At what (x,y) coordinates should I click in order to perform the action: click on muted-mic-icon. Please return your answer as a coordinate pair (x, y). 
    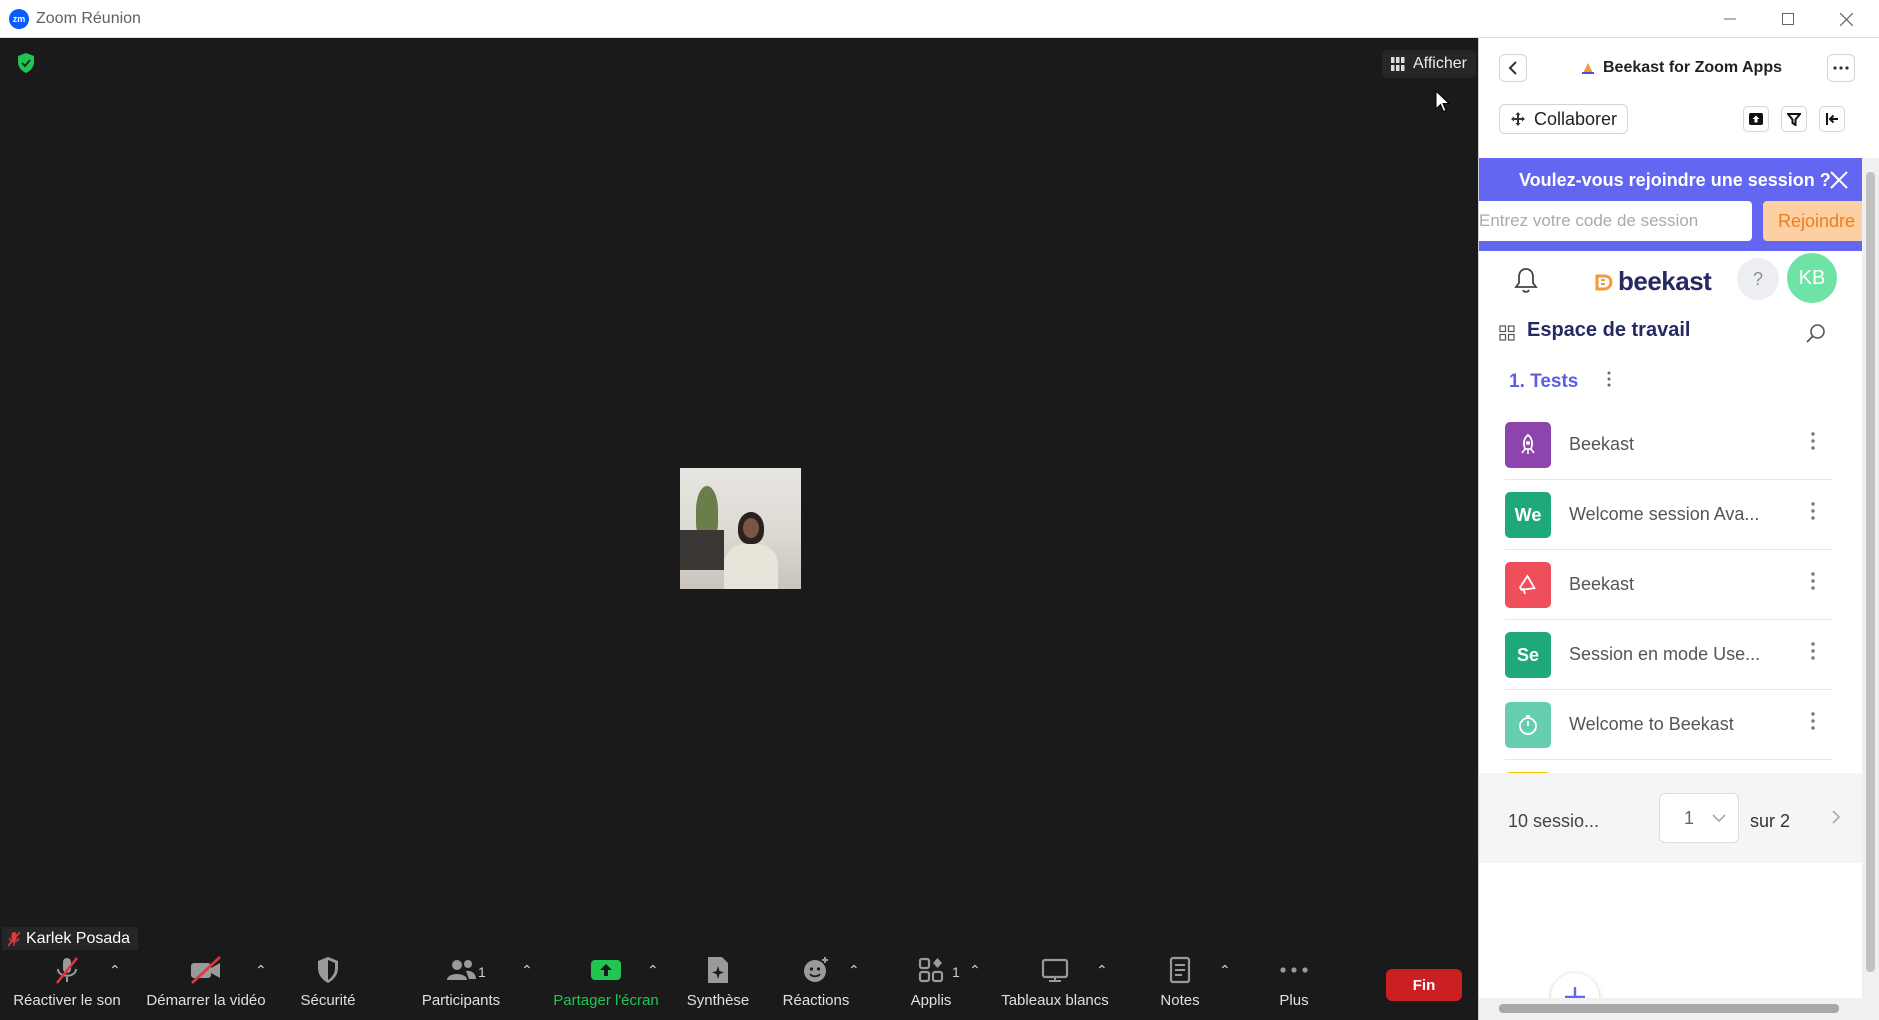
    Looking at the image, I should click on (14, 939).